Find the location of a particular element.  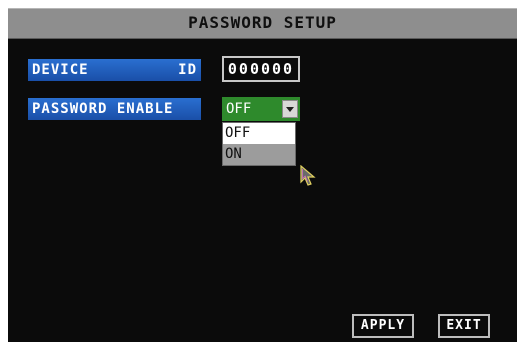

mouse-pointer-icon is located at coordinates (308, 175).